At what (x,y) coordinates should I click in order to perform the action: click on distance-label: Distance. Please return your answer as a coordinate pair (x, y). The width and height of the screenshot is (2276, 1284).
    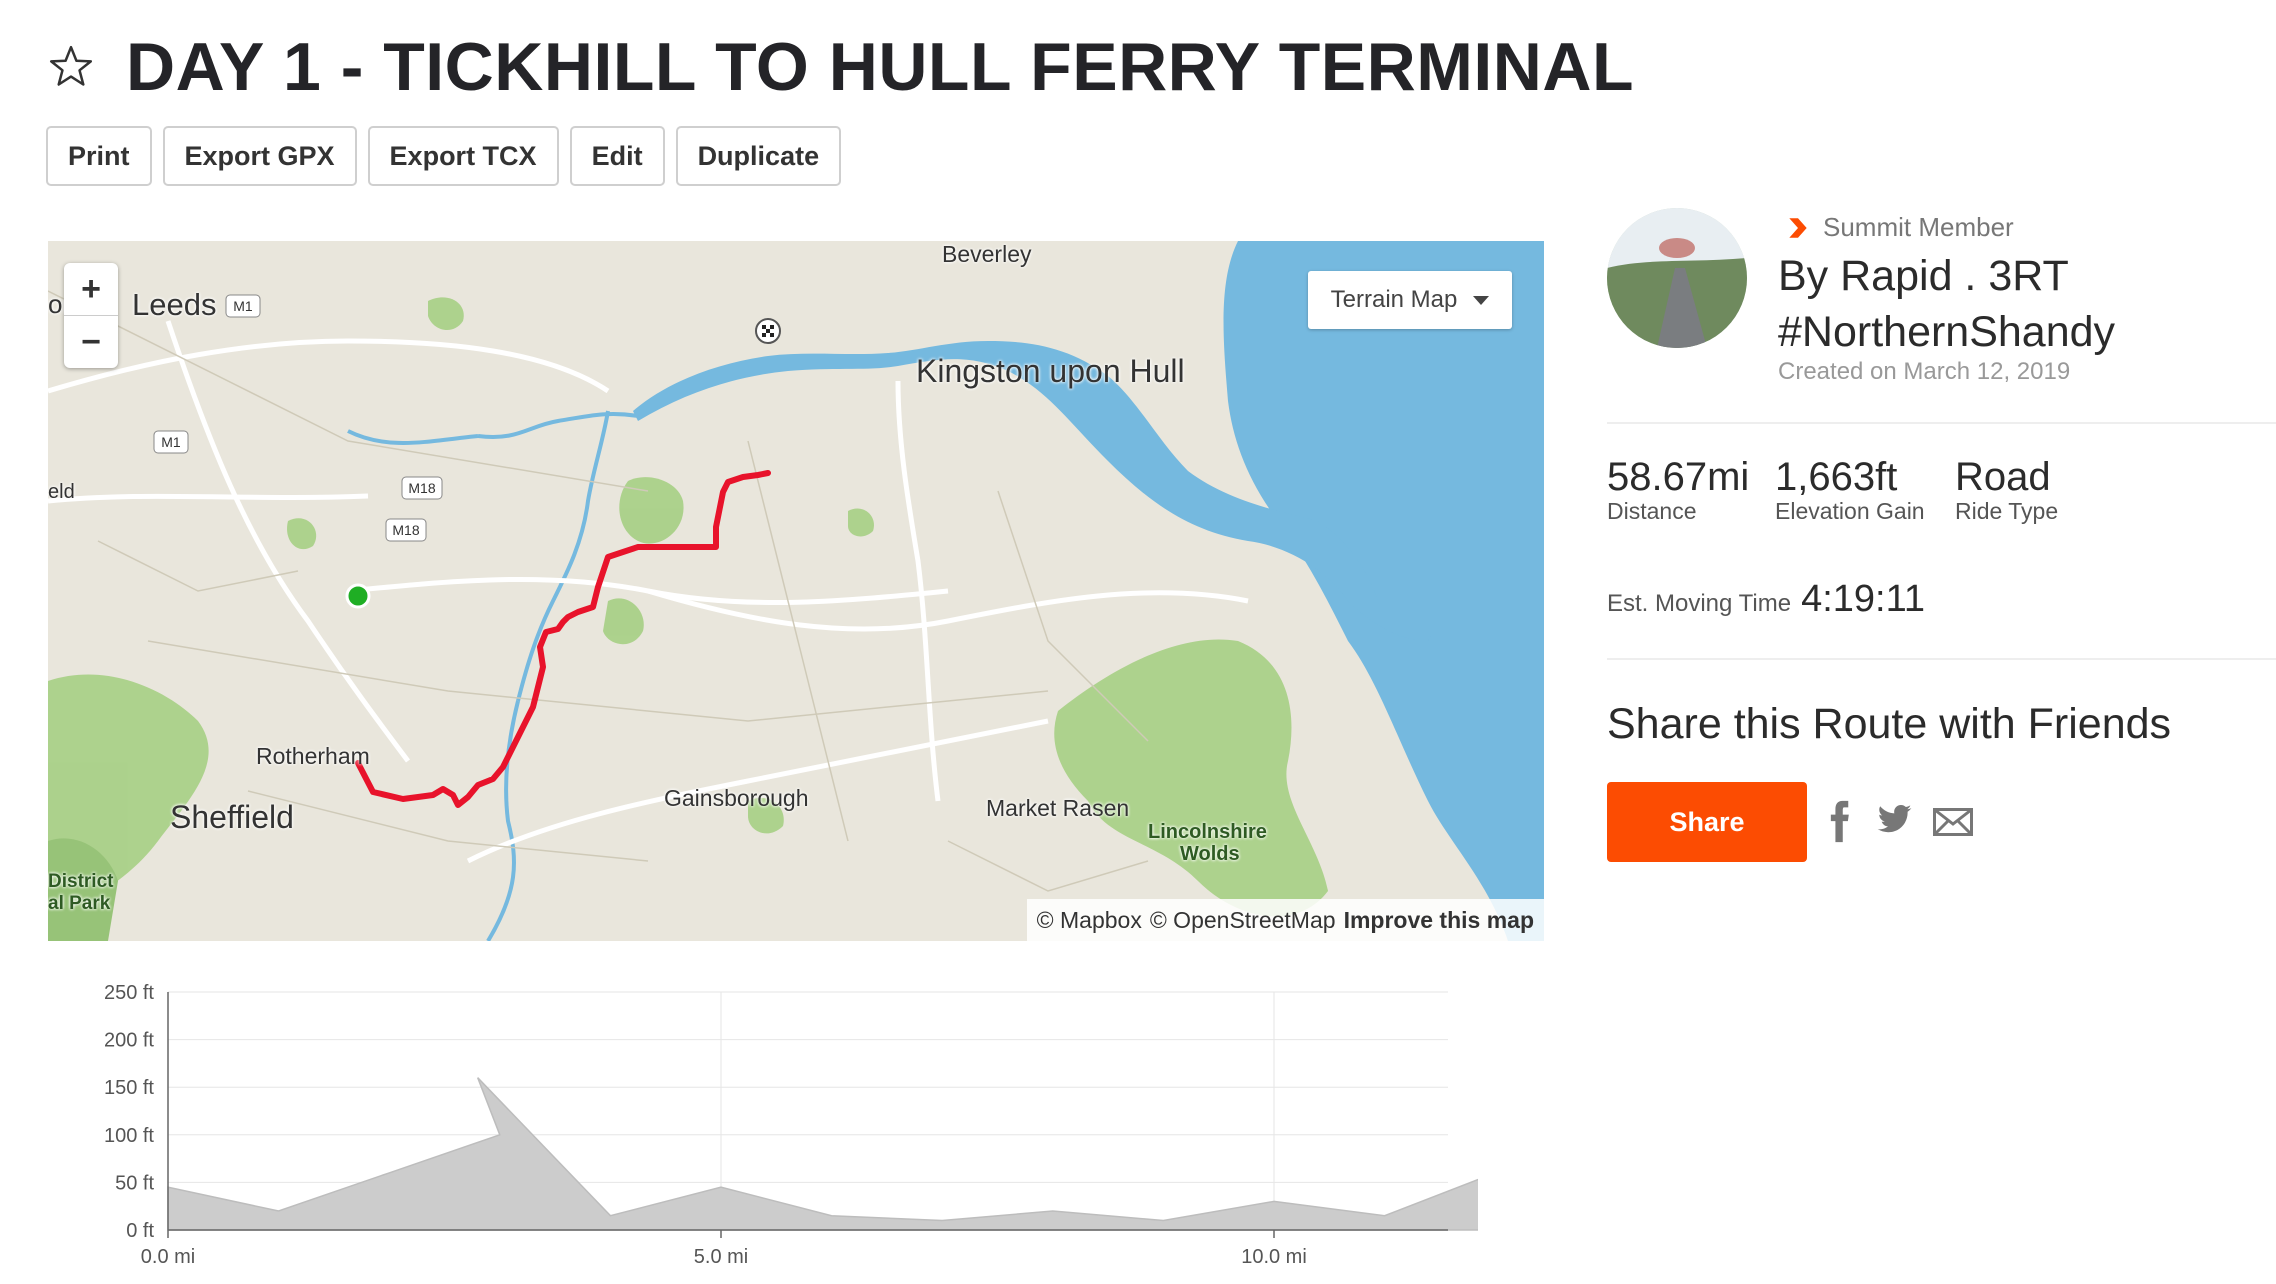
    Looking at the image, I should click on (1652, 511).